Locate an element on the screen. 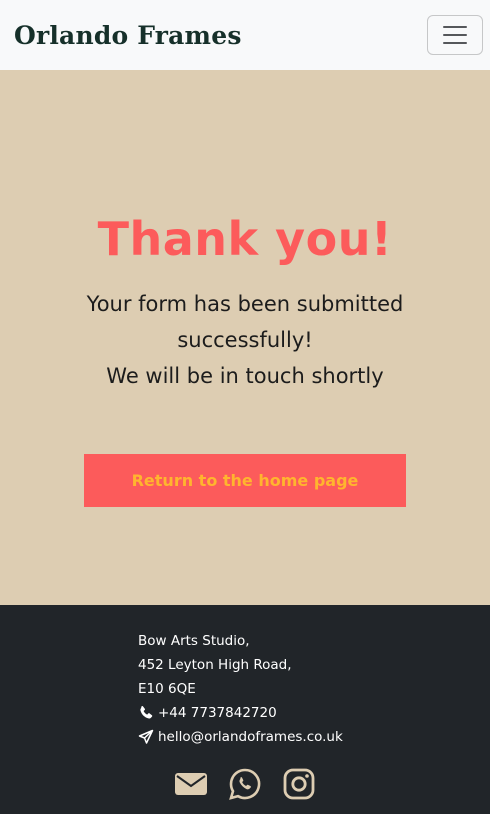 This screenshot has width=490, height=814. brand-logo: Orlando Frames is located at coordinates (128, 35).